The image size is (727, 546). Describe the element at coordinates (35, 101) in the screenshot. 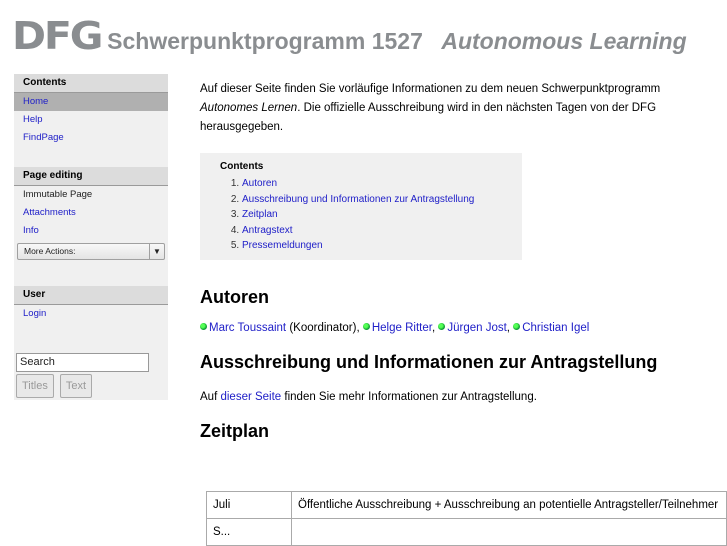

I see `home-link: Home` at that location.